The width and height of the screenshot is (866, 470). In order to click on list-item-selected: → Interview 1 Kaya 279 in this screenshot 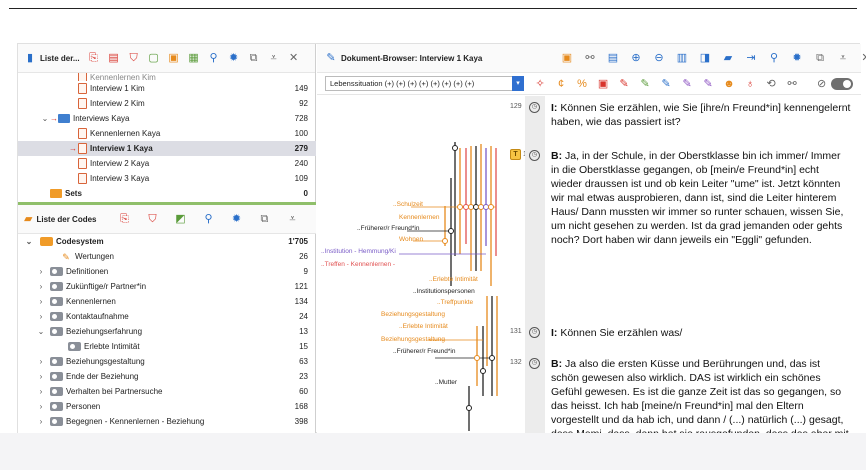, I will do `click(167, 148)`.